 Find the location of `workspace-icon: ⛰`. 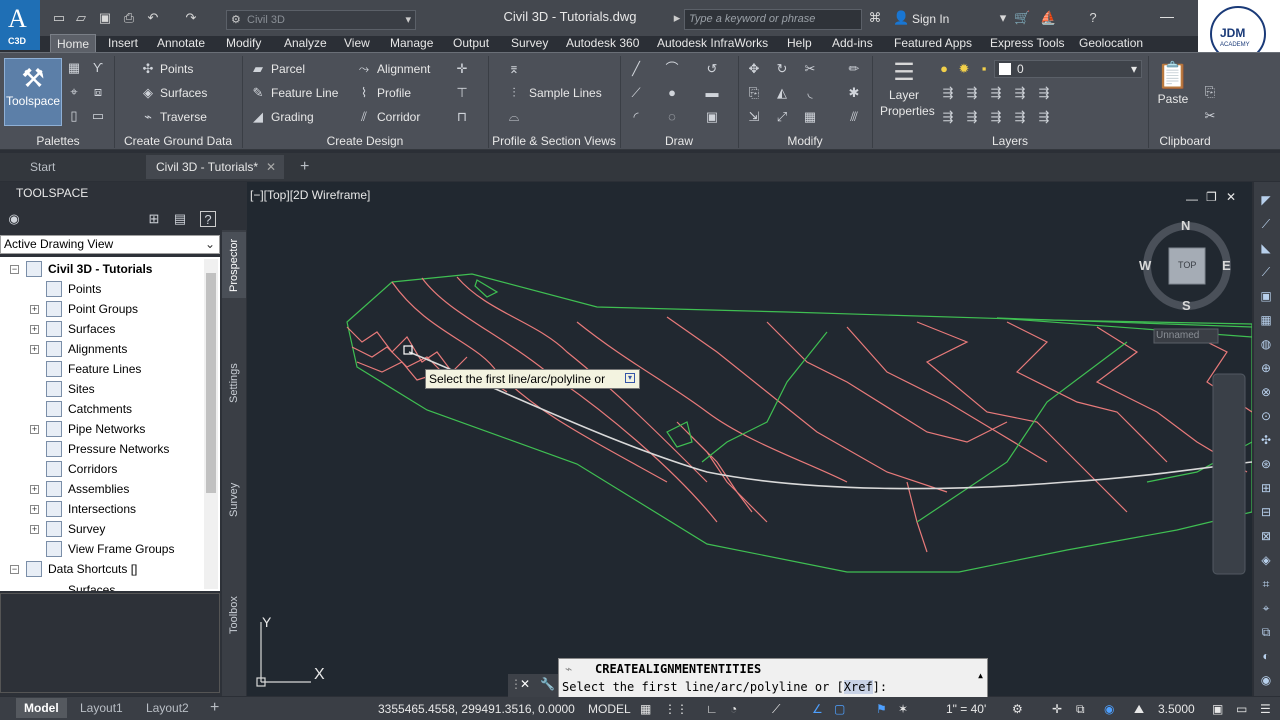

workspace-icon: ⛰ is located at coordinates (1139, 709).